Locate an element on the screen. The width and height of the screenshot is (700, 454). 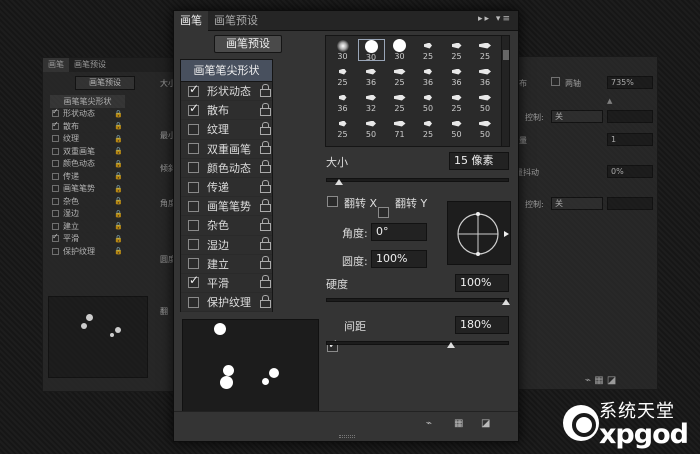
settings-row: 纹理 is located at coordinates (226, 130).